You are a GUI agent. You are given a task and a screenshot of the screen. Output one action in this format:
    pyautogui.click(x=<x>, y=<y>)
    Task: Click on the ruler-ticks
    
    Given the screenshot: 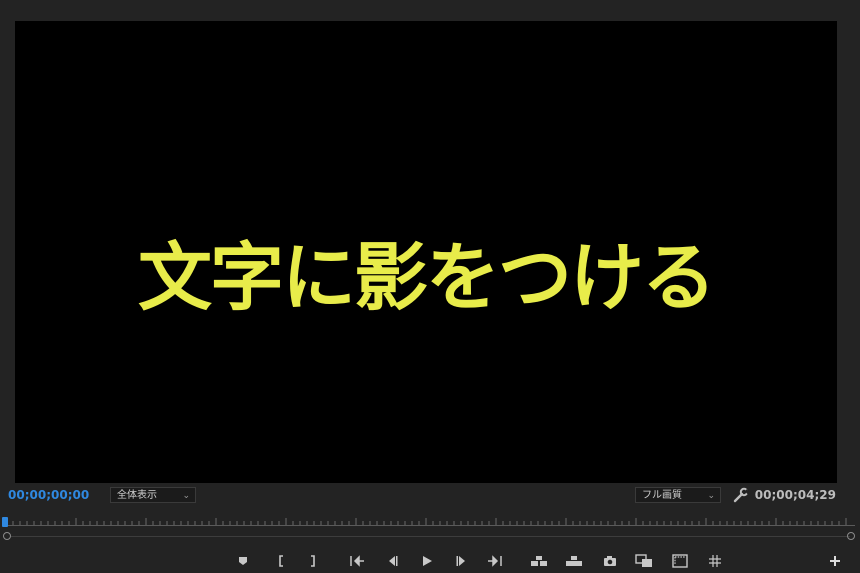 What is the action you would take?
    pyautogui.click(x=426, y=521)
    